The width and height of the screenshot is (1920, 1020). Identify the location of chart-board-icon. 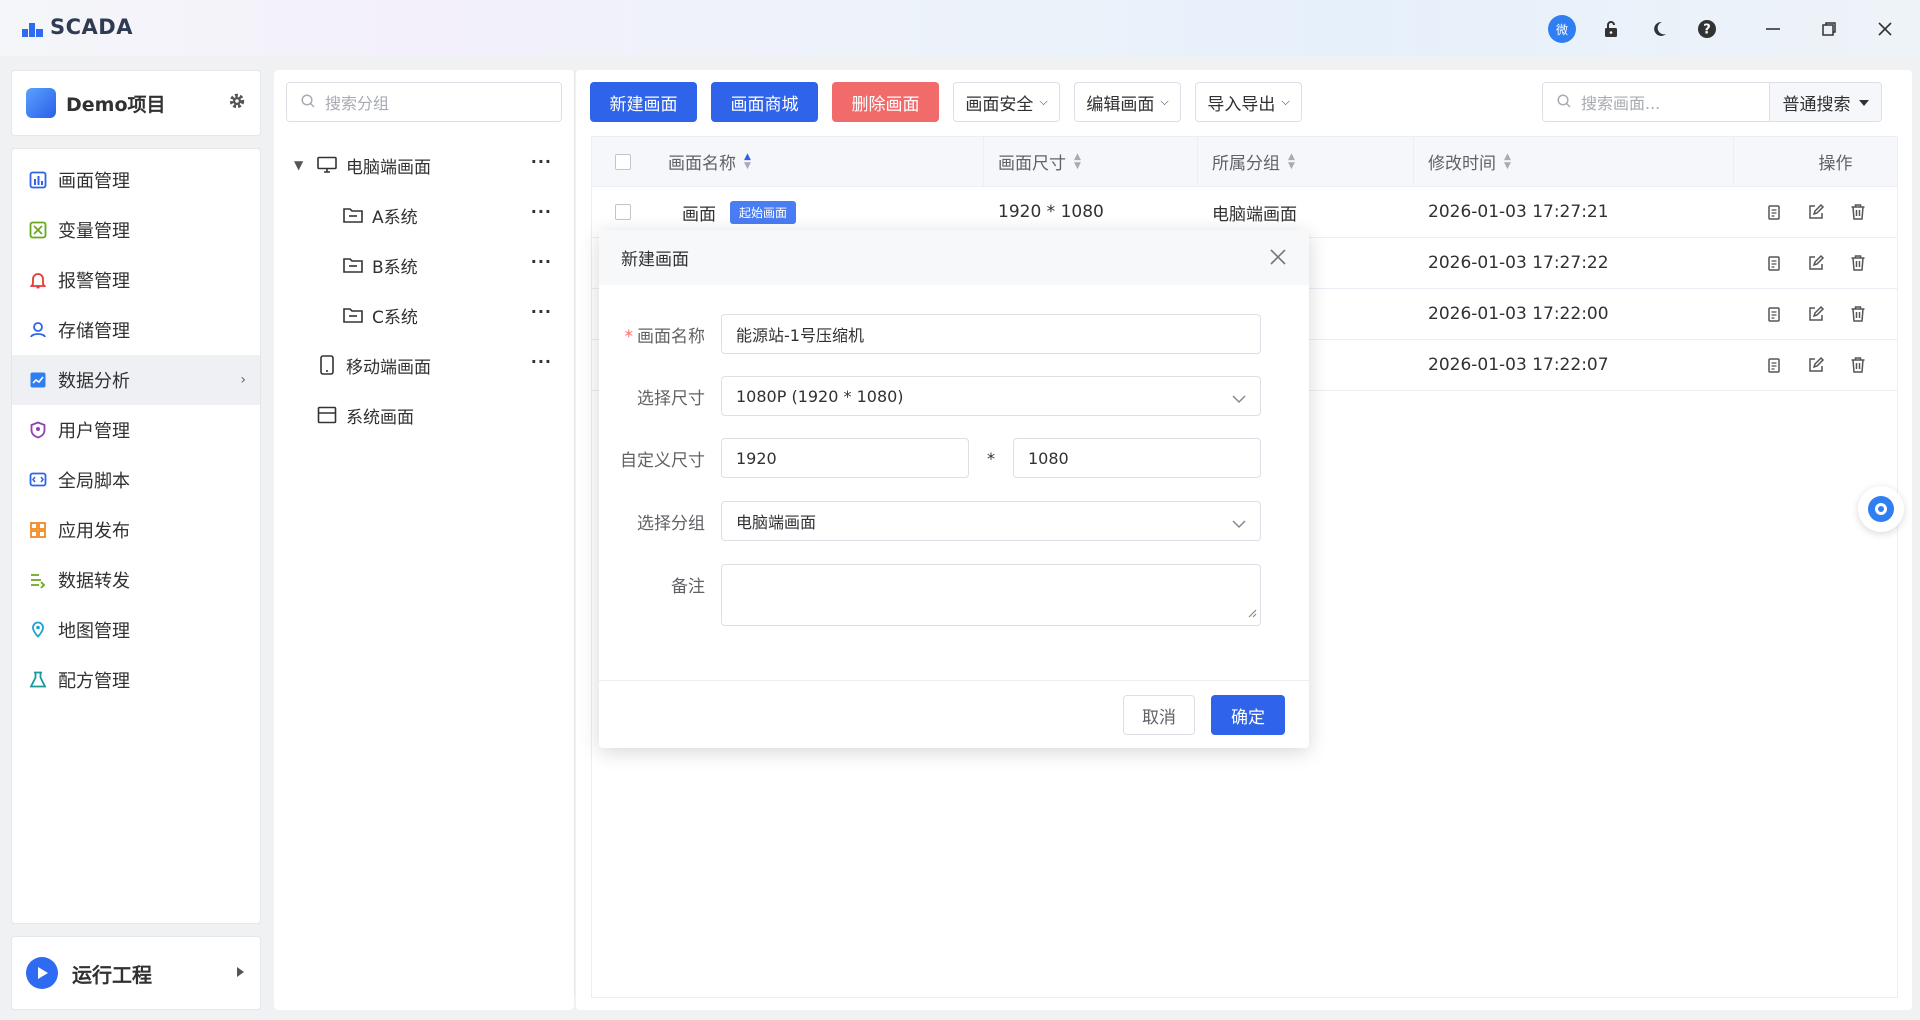
(38, 180).